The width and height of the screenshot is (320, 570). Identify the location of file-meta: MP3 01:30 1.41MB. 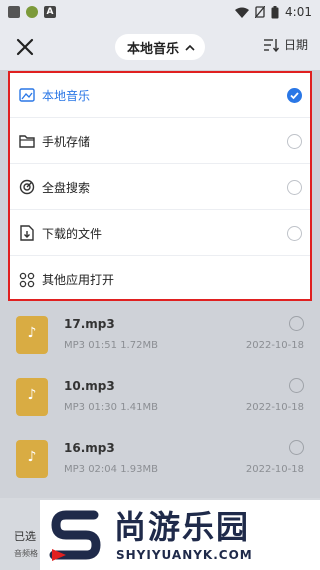
(111, 407).